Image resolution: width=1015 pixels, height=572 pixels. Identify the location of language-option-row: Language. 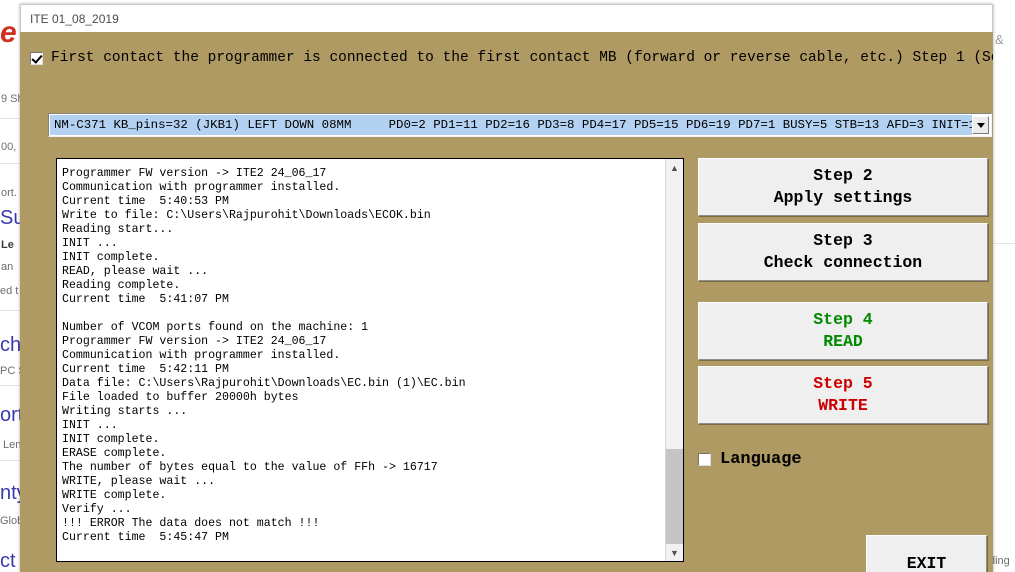
(750, 459).